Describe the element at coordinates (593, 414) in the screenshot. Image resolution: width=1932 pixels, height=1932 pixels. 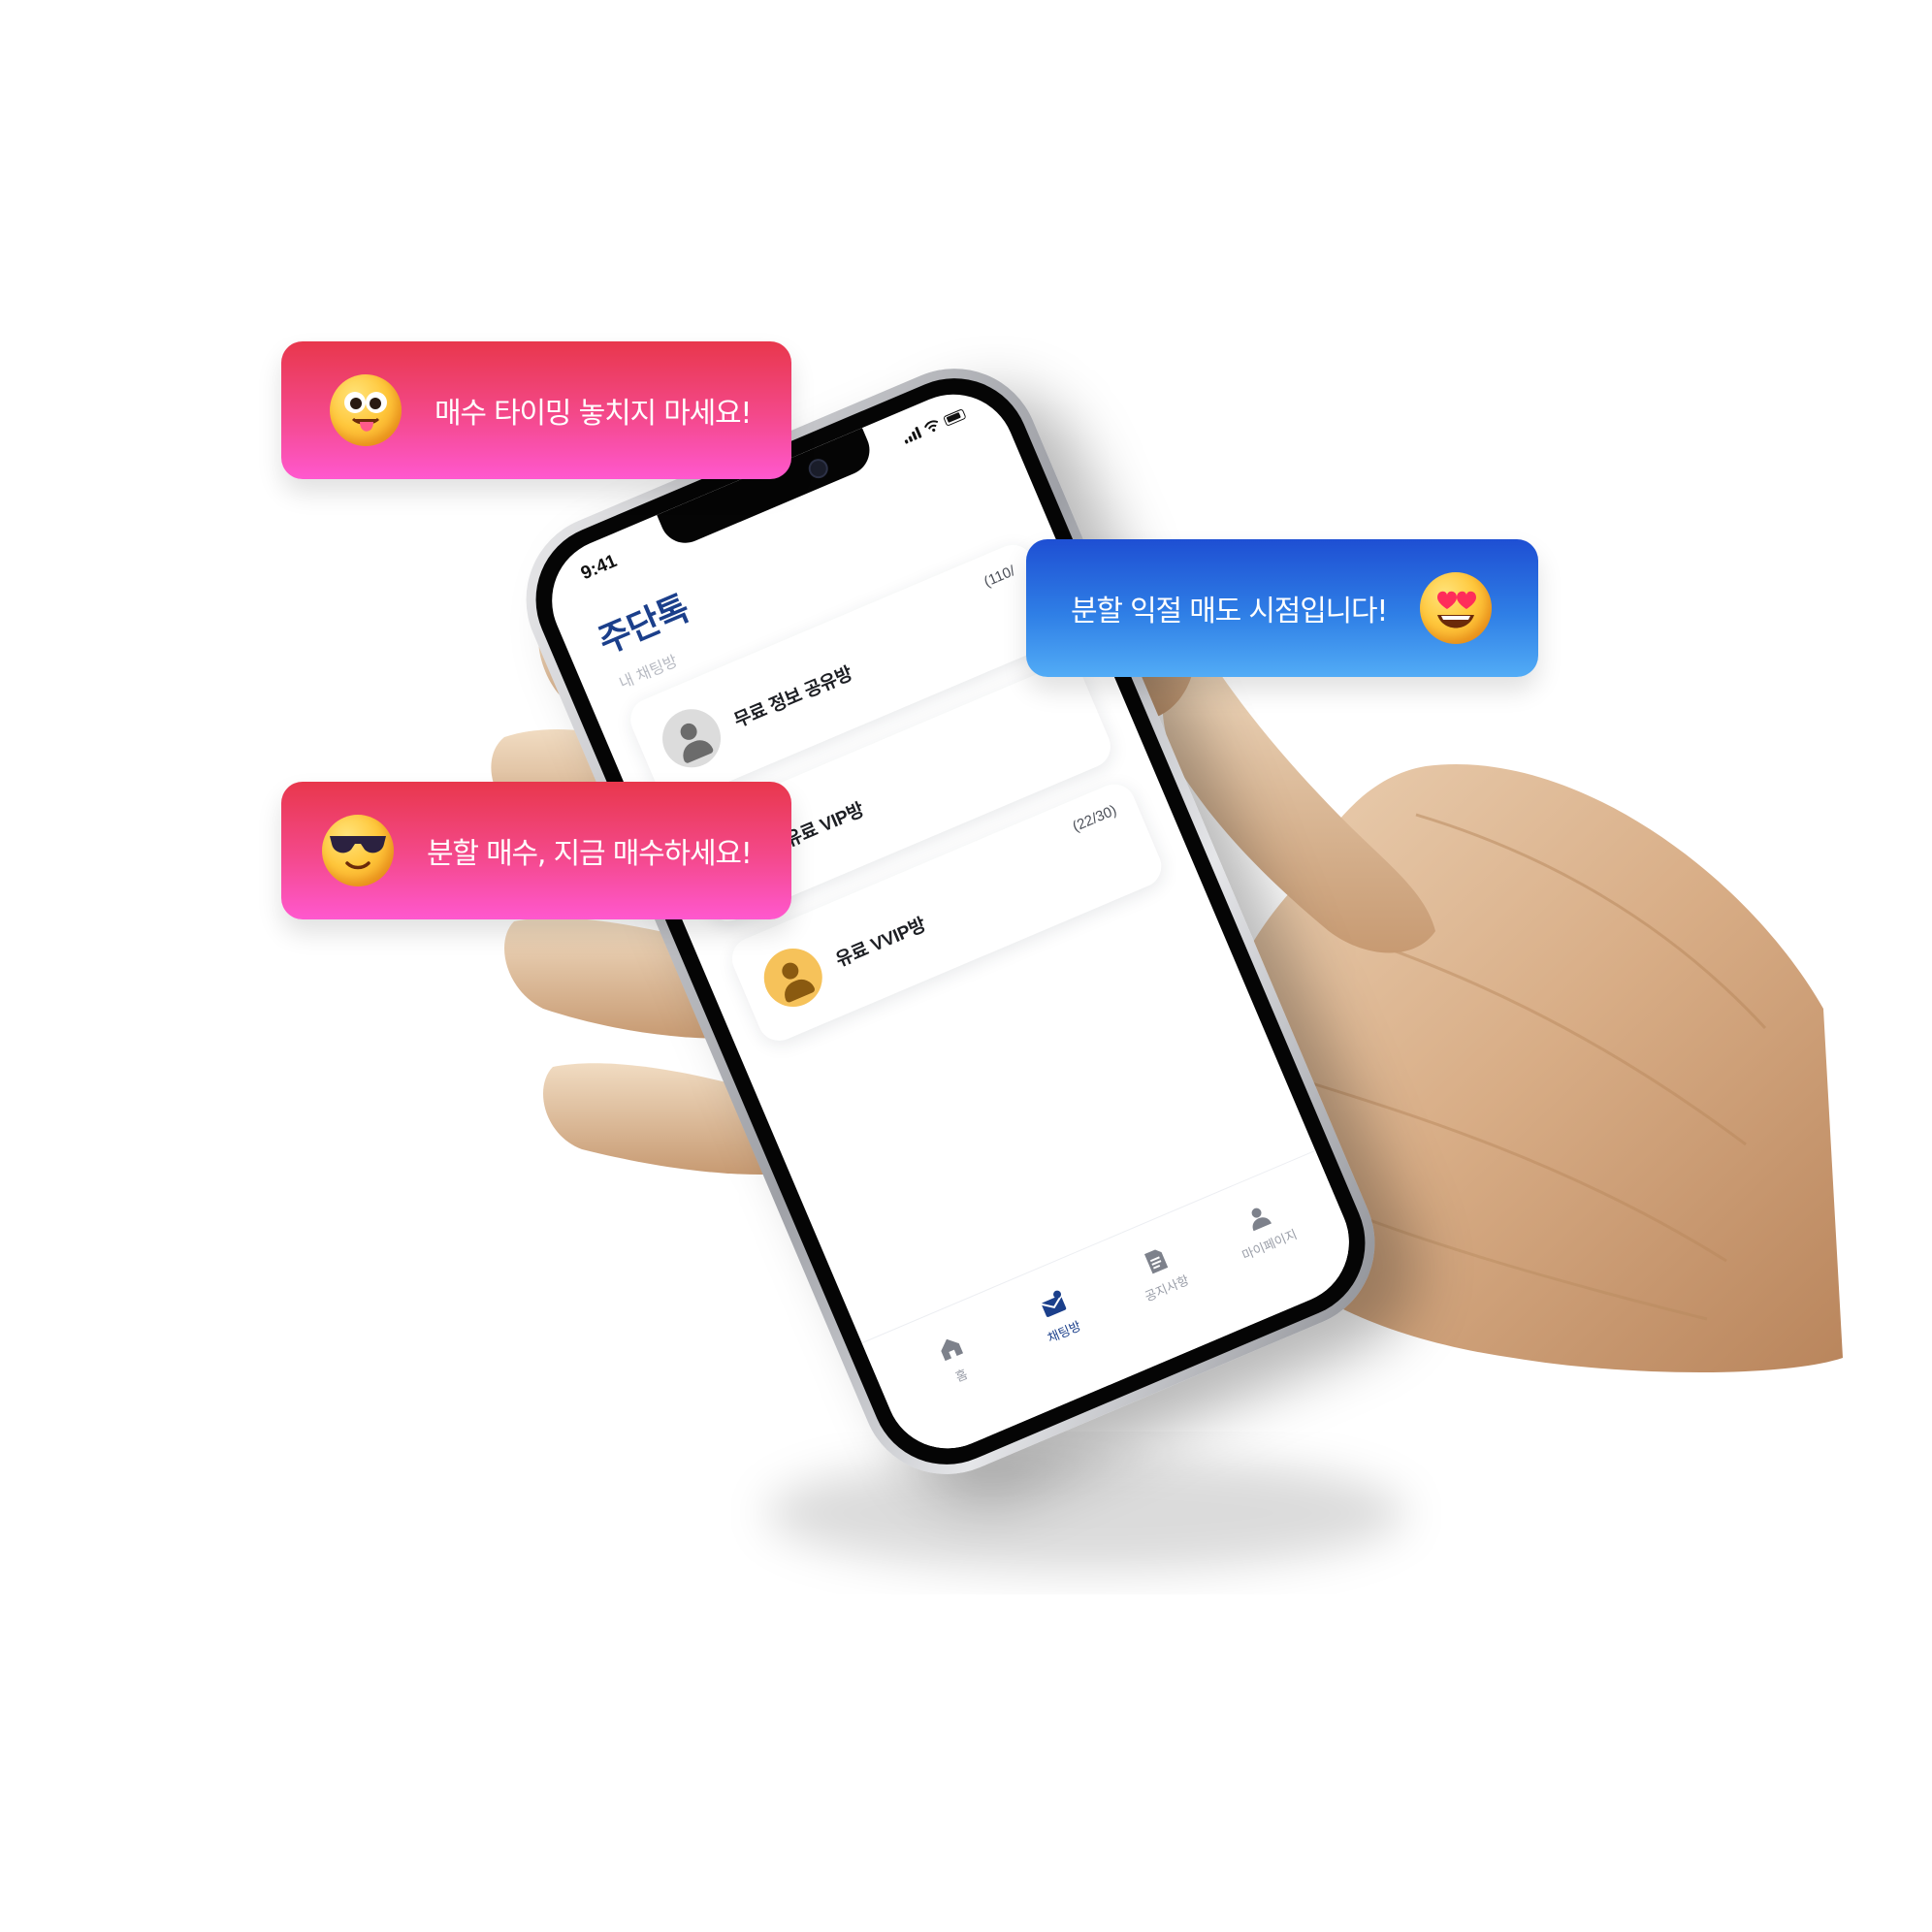
I see `bubble-text: 매수 타이밍 놓치지 마세요!` at that location.